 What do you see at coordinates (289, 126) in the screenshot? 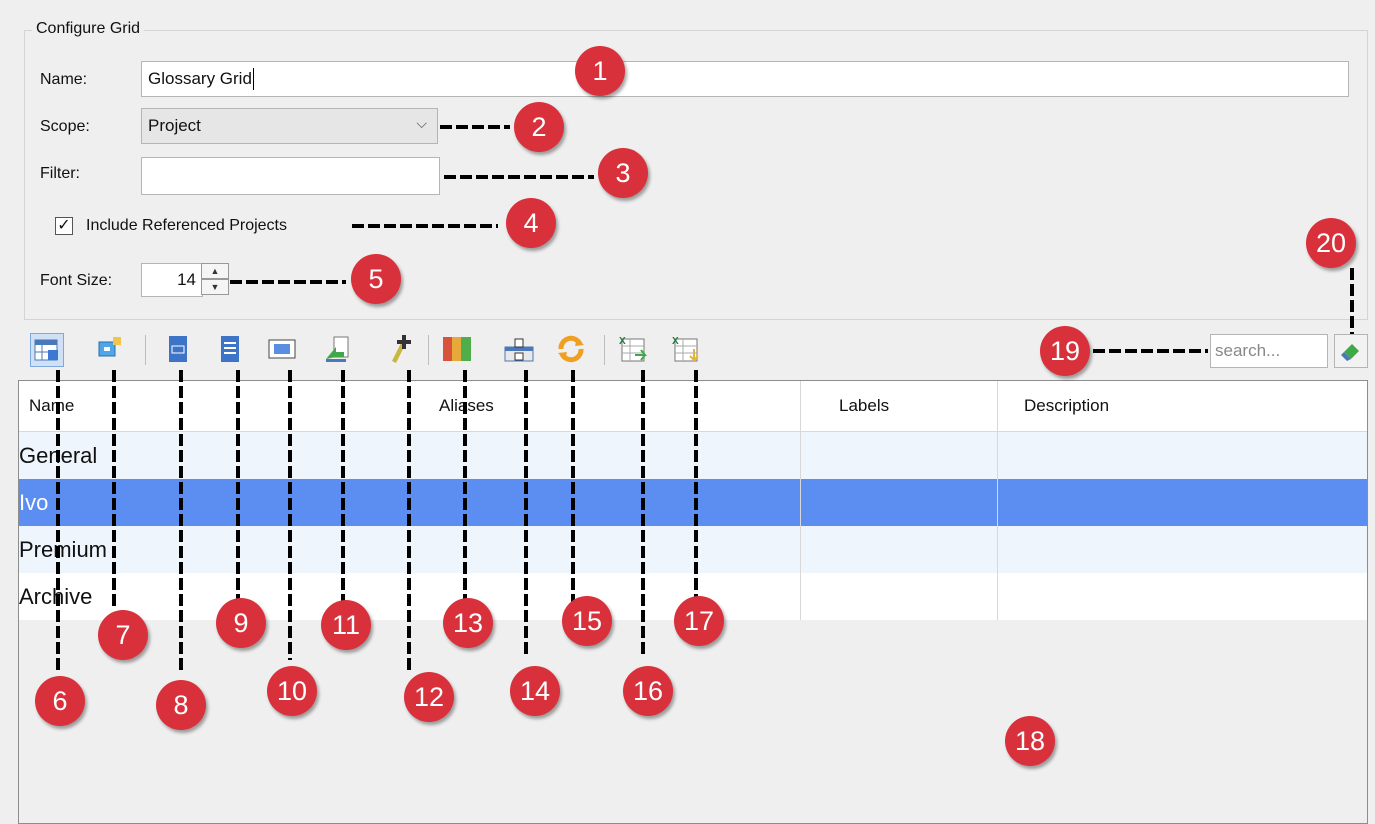
I see `scope-dropdown: Project ⌵` at bounding box center [289, 126].